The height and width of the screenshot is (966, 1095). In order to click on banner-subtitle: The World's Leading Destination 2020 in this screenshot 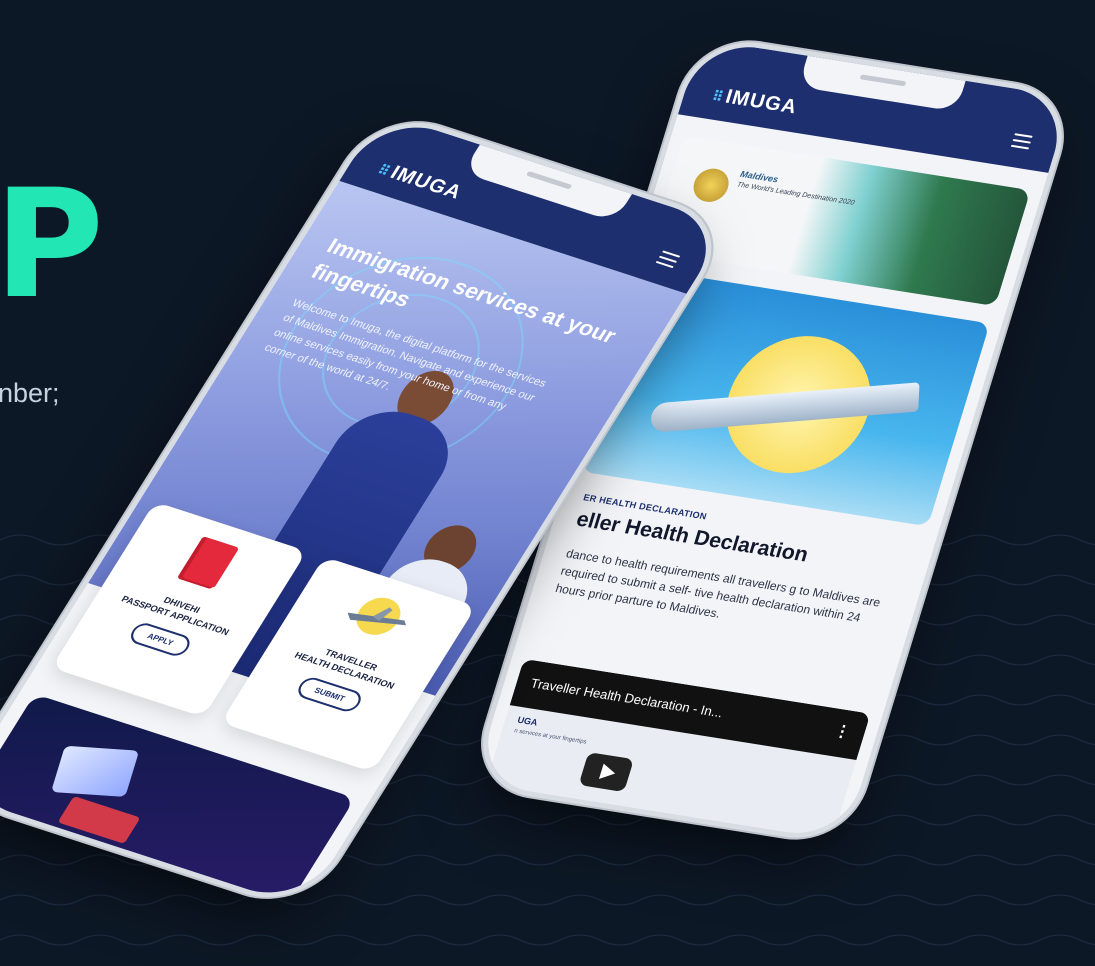, I will do `click(796, 194)`.